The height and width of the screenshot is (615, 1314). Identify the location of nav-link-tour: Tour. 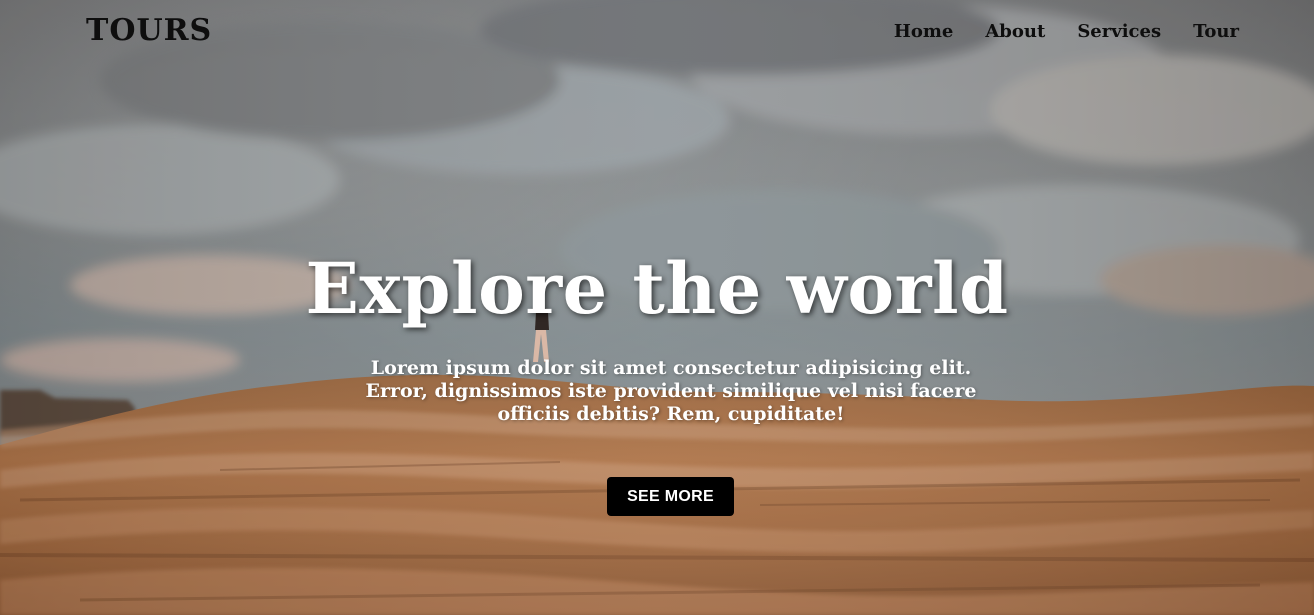
(1216, 32).